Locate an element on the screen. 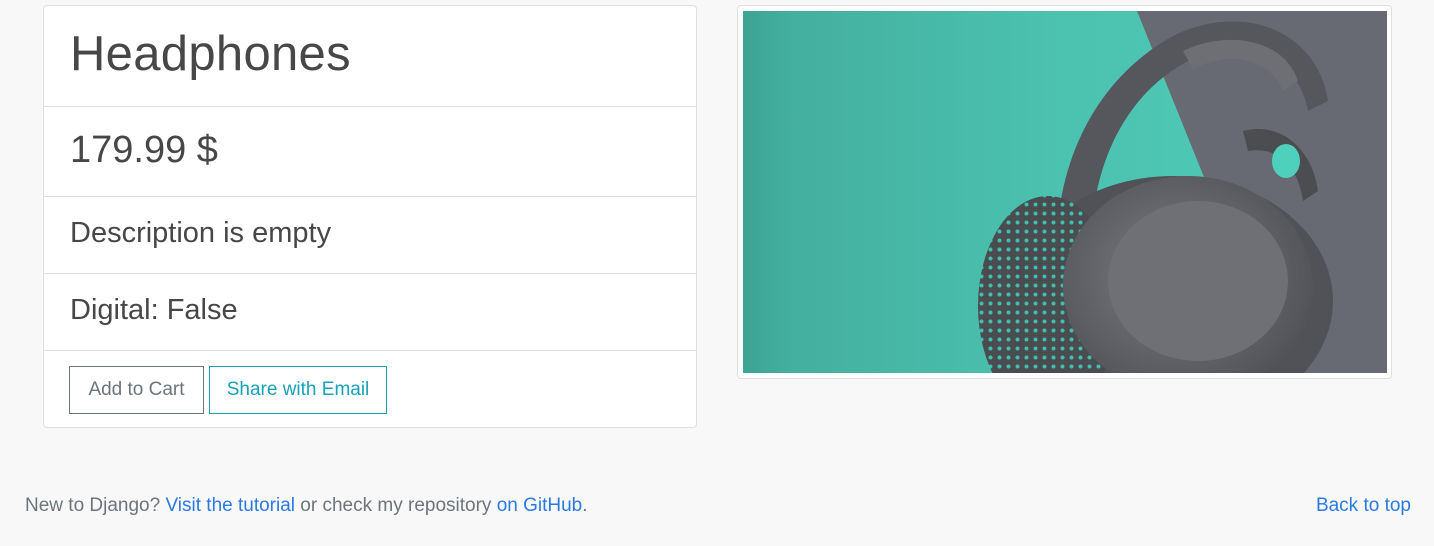  product-digital: Digital: False is located at coordinates (154, 310).